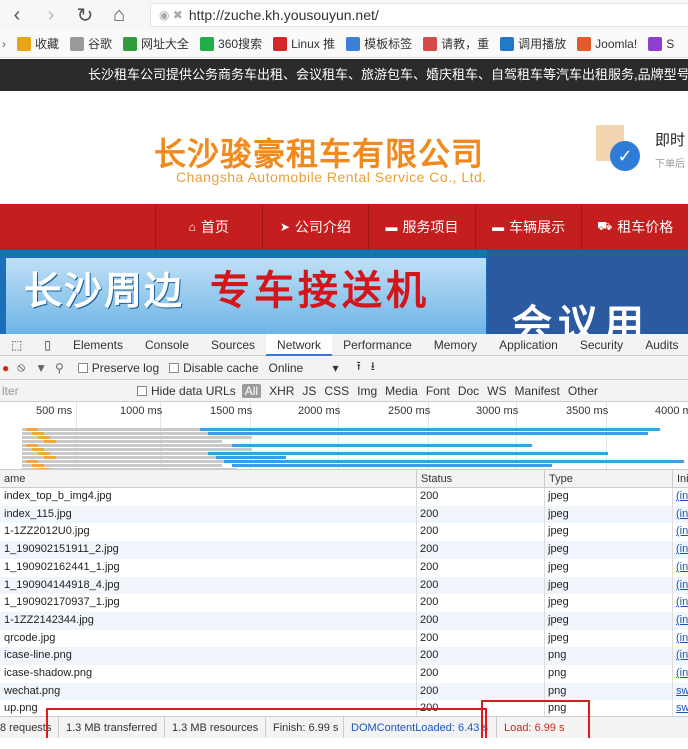 This screenshot has width=688, height=749. What do you see at coordinates (118, 368) in the screenshot?
I see `preserve-log-checkbox: Preserve log` at bounding box center [118, 368].